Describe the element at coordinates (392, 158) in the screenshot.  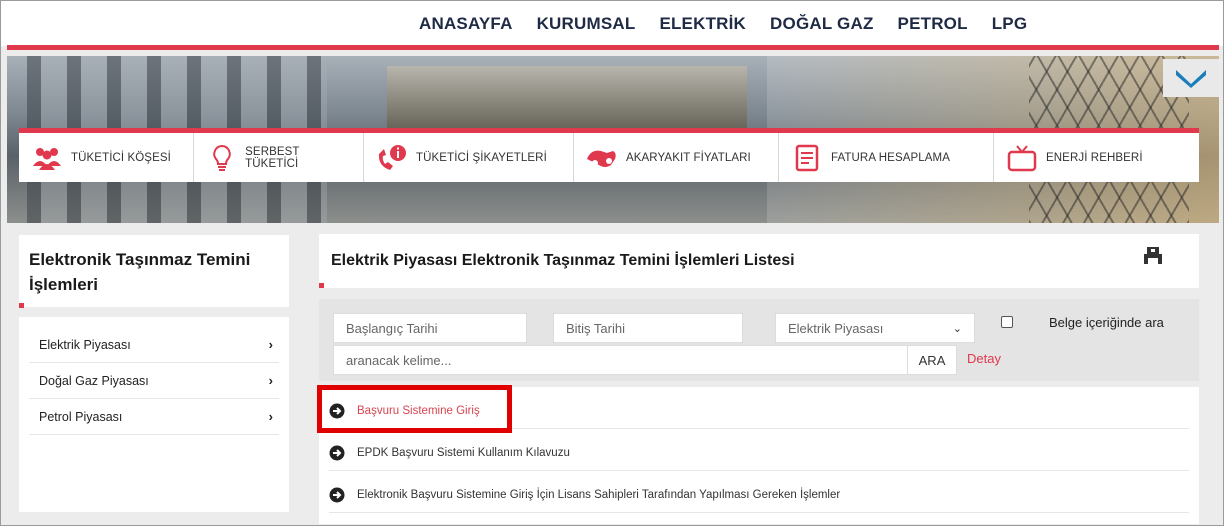
I see `phone-info-icon` at that location.